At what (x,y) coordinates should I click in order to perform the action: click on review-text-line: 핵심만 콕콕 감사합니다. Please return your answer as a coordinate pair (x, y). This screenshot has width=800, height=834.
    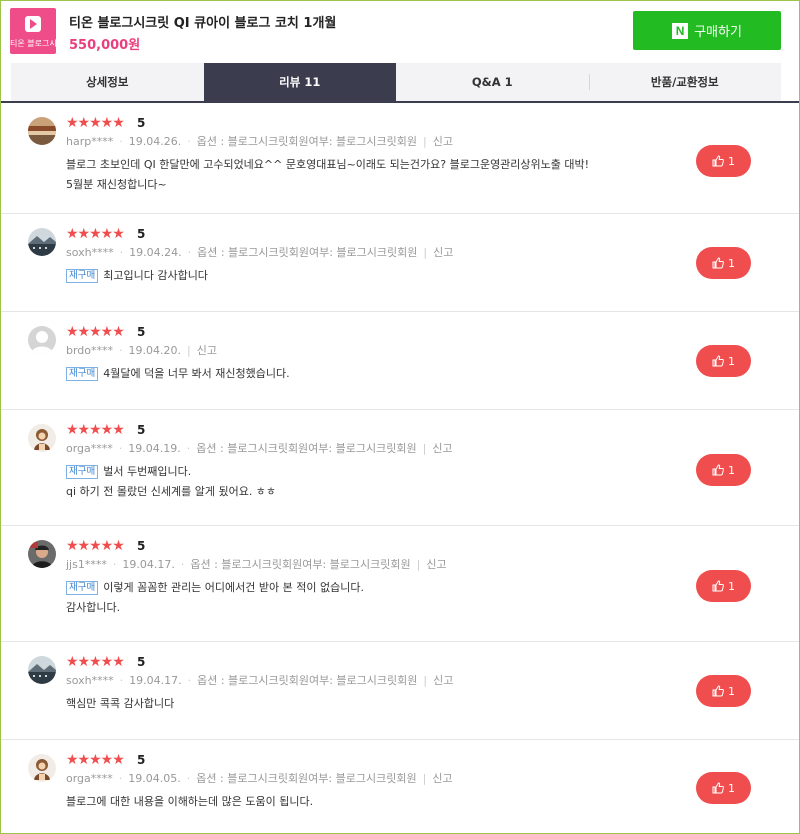
    Looking at the image, I should click on (120, 703).